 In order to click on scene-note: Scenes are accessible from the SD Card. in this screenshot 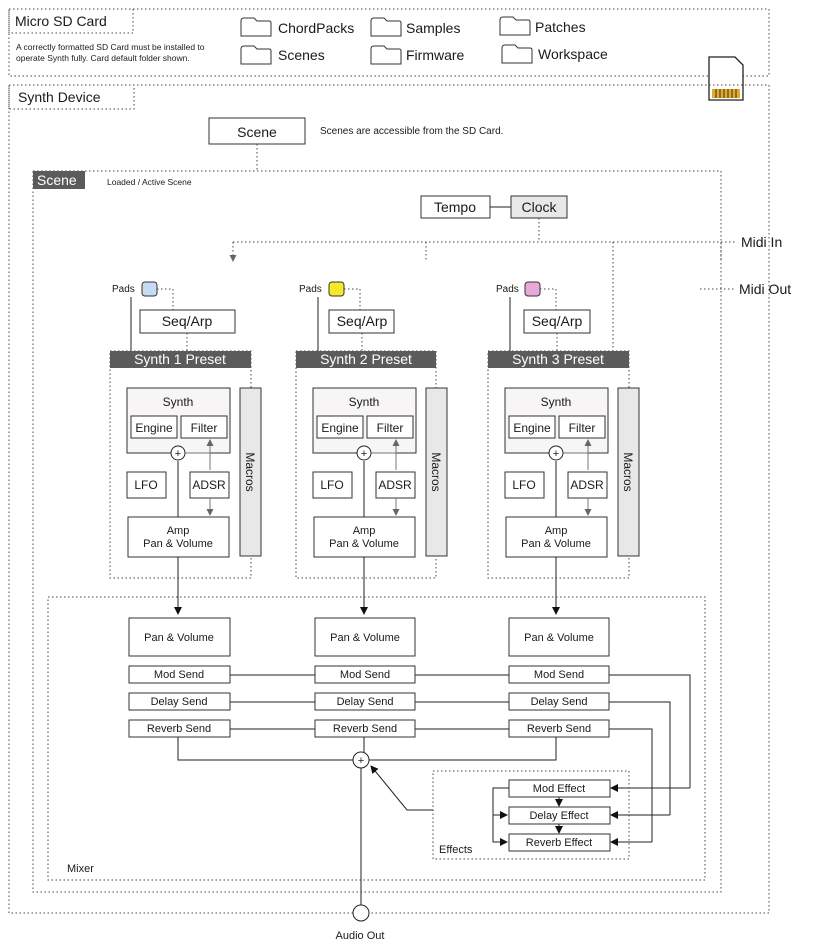, I will do `click(411, 131)`.